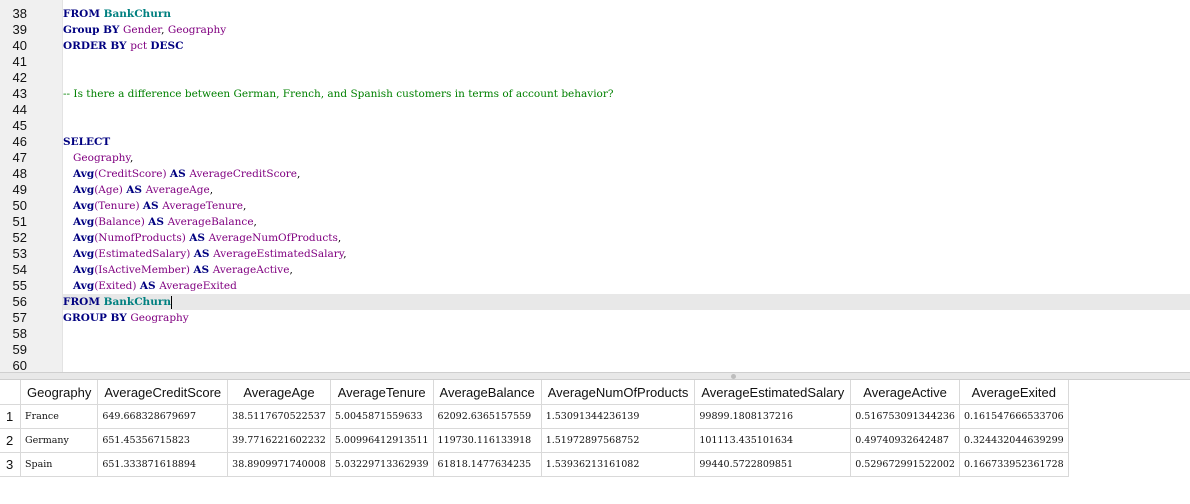 This screenshot has width=1190, height=504. Describe the element at coordinates (905, 440) in the screenshot. I see `table-cell: 0.49740932642487` at that location.